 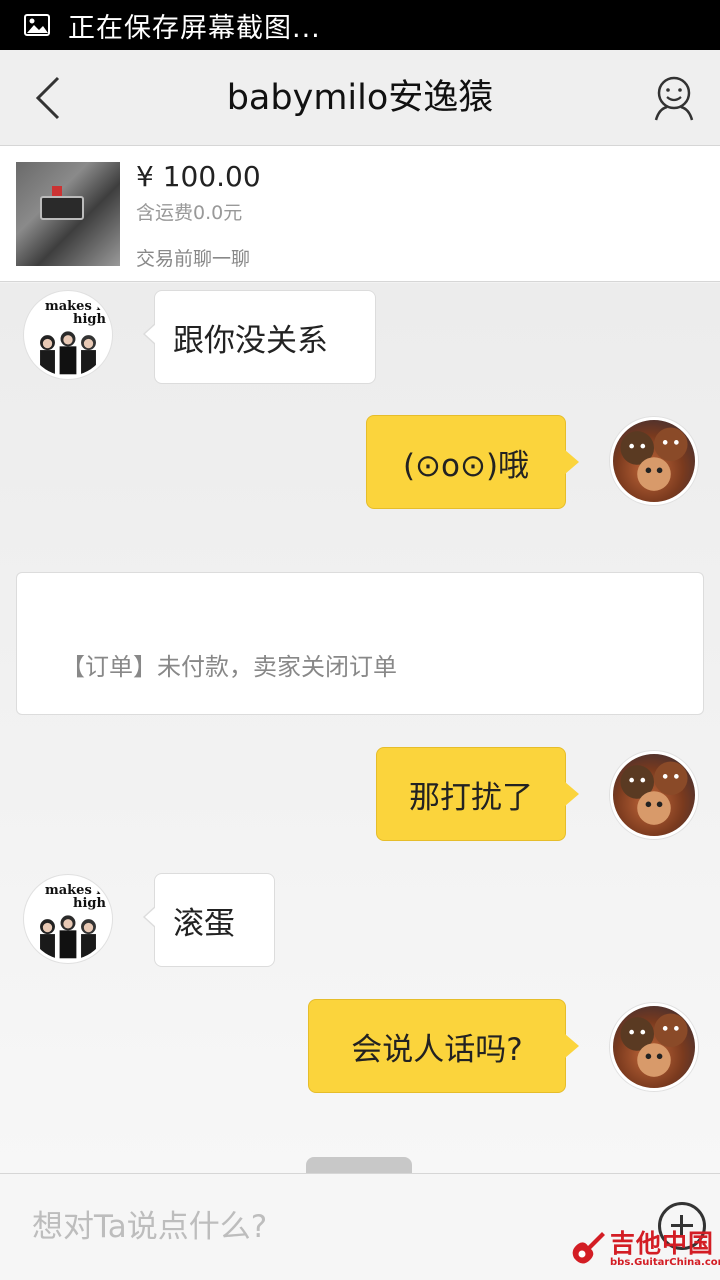 What do you see at coordinates (229, 667) in the screenshot?
I see `order-status-text: 【订单】未付款，卖家关闭订单` at bounding box center [229, 667].